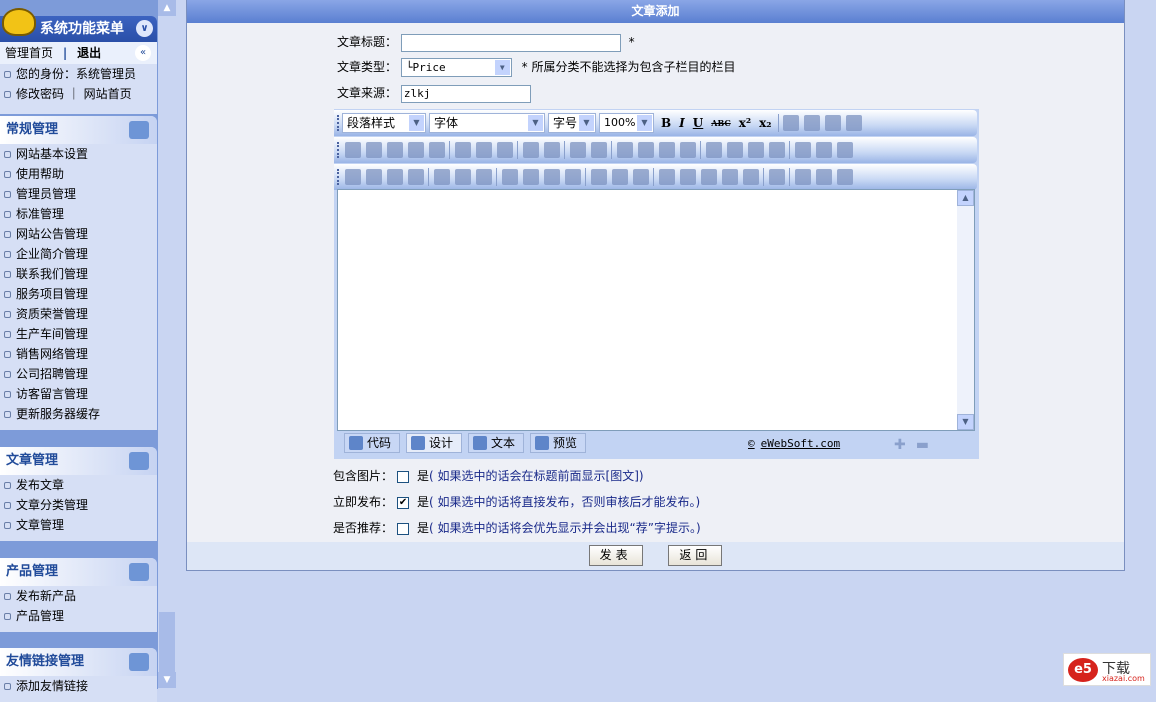  Describe the element at coordinates (666, 177) in the screenshot. I see `copyright-icon` at that location.